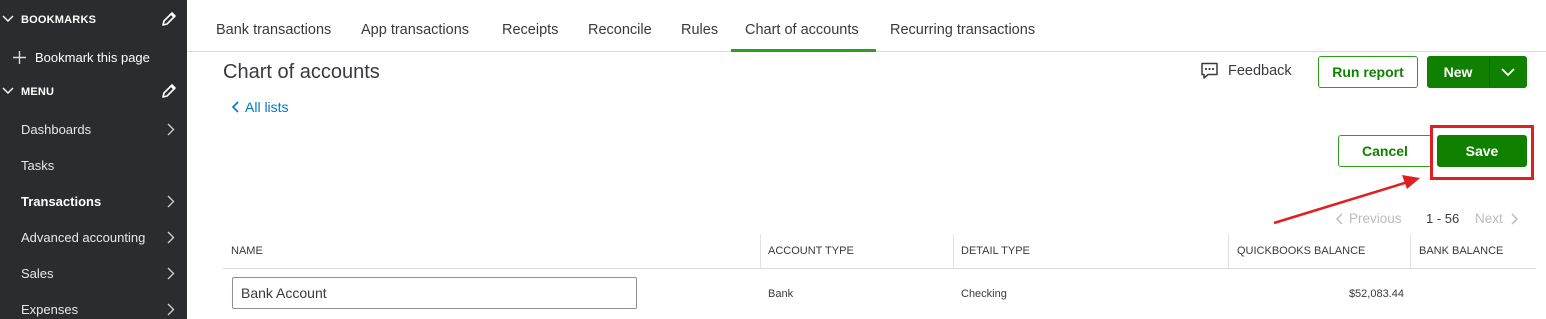 The height and width of the screenshot is (319, 1546). What do you see at coordinates (1091, 251) in the screenshot?
I see `column-header-detail-type: DETAIL TYPE` at bounding box center [1091, 251].